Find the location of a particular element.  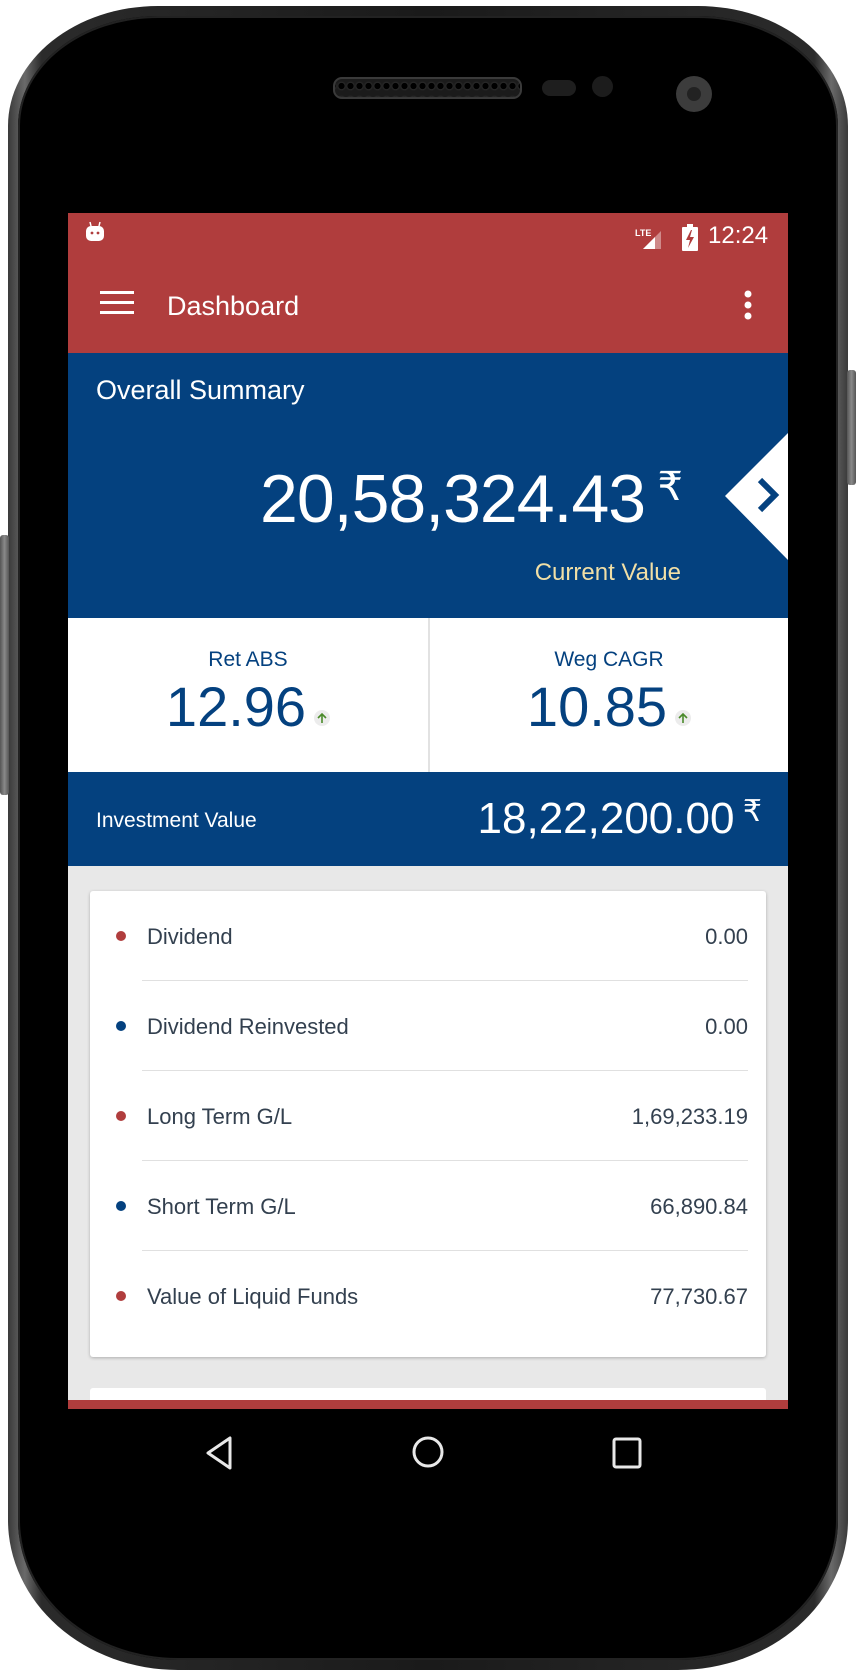

light-sensor is located at coordinates (602, 86).